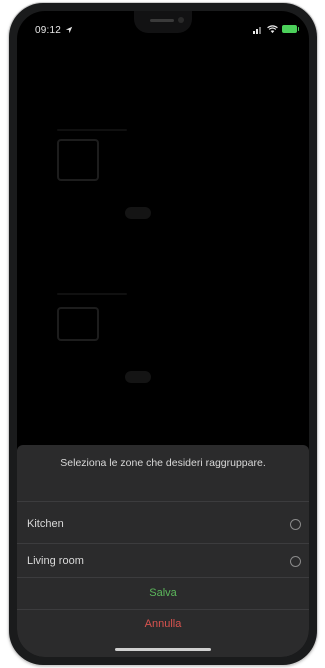  What do you see at coordinates (163, 624) in the screenshot?
I see `cancel-button: Annulla` at bounding box center [163, 624].